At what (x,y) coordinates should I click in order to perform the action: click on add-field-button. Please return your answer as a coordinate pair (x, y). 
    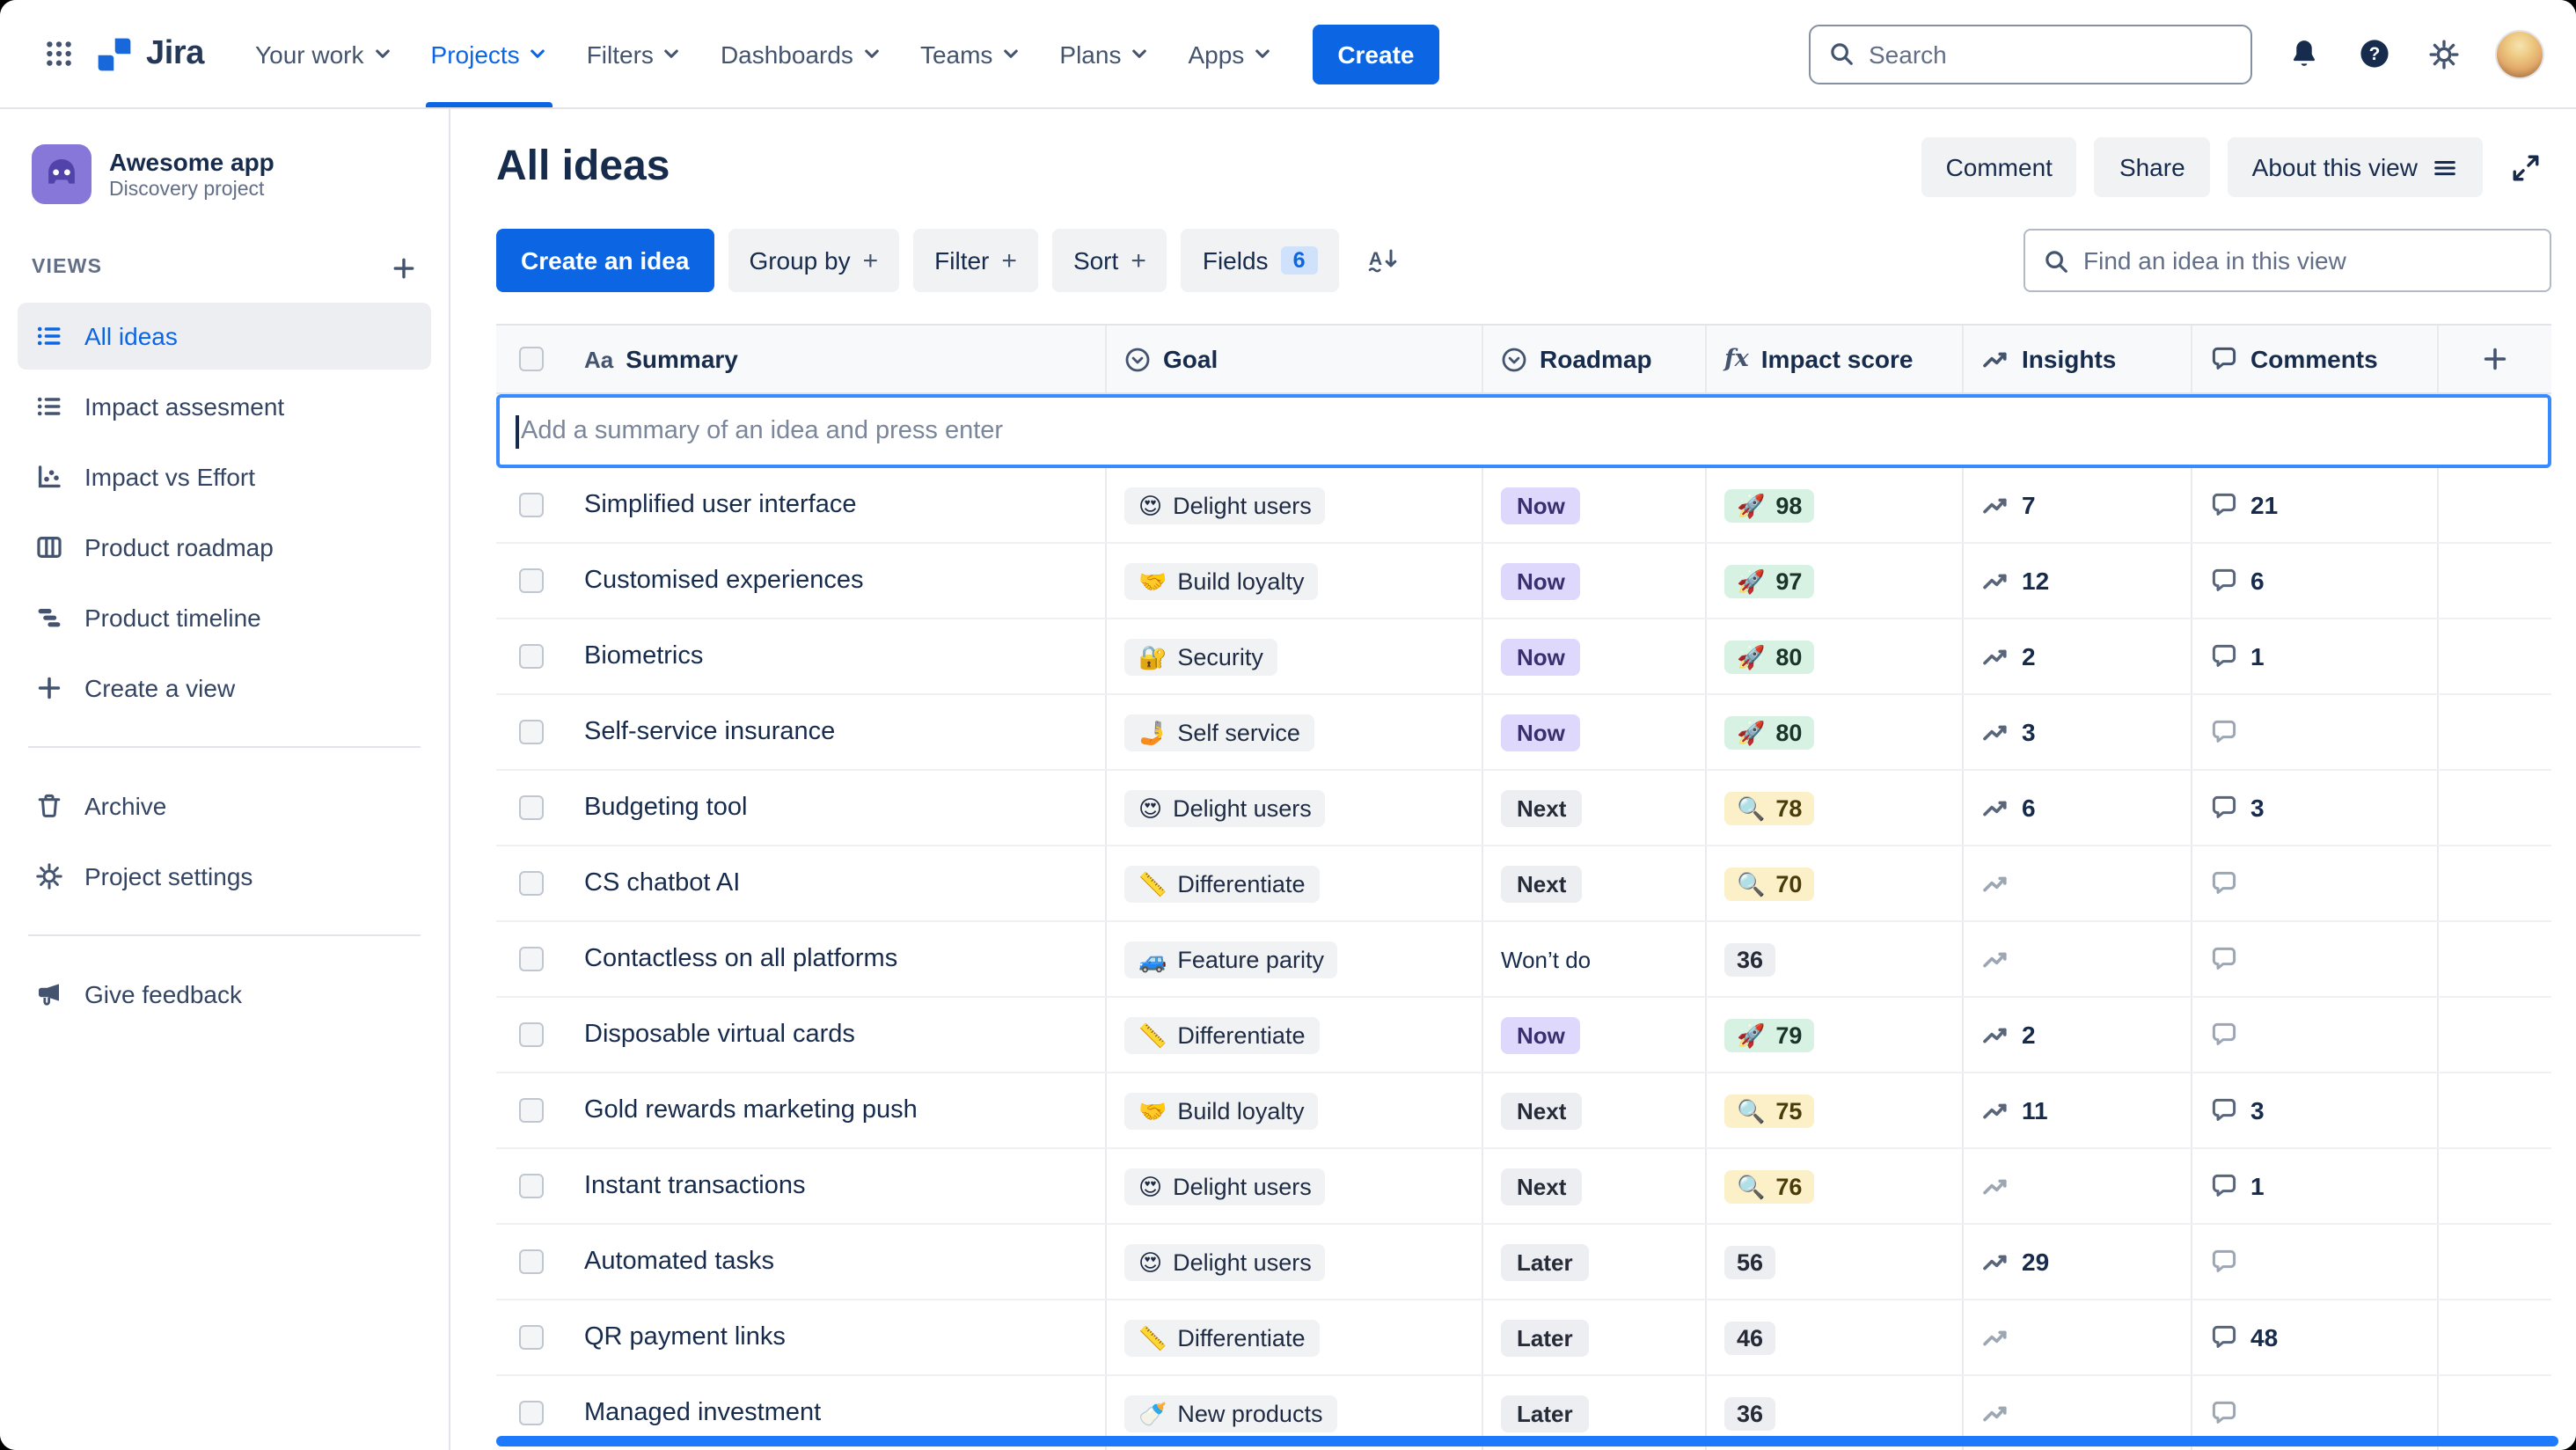
    Looking at the image, I should click on (2494, 359).